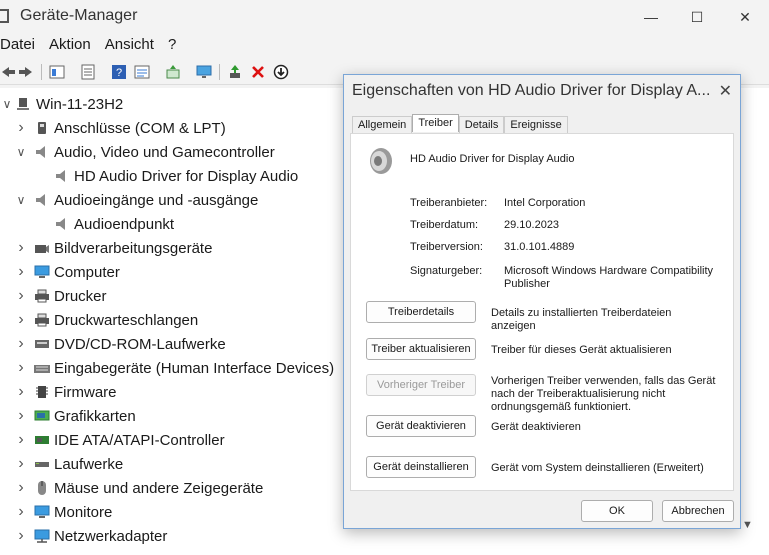 The width and height of the screenshot is (769, 555). What do you see at coordinates (136, 200) in the screenshot?
I see `tree-item: ∨ Audioeingänge und -ausgänge` at bounding box center [136, 200].